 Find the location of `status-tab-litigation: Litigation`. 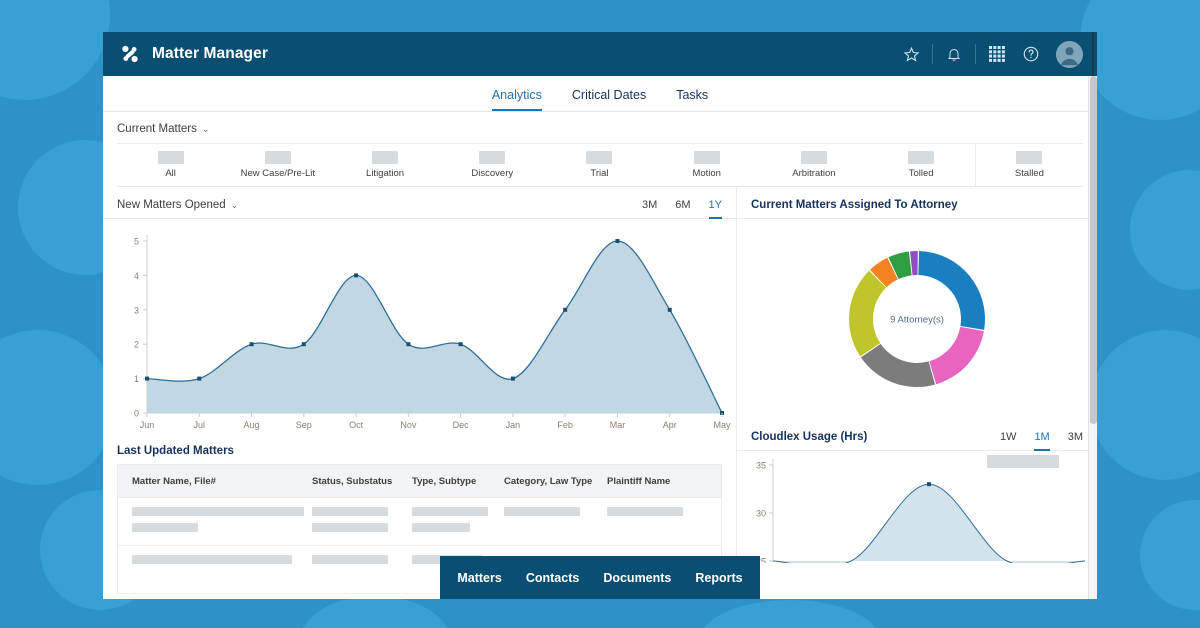

status-tab-litigation: Litigation is located at coordinates (384, 165).